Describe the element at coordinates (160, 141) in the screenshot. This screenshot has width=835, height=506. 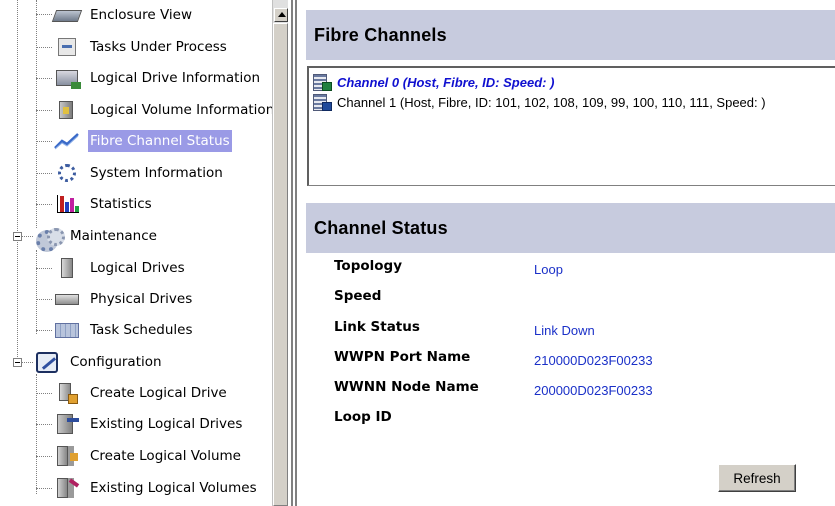
I see `tree-item-label: Fibre Channel Status` at that location.